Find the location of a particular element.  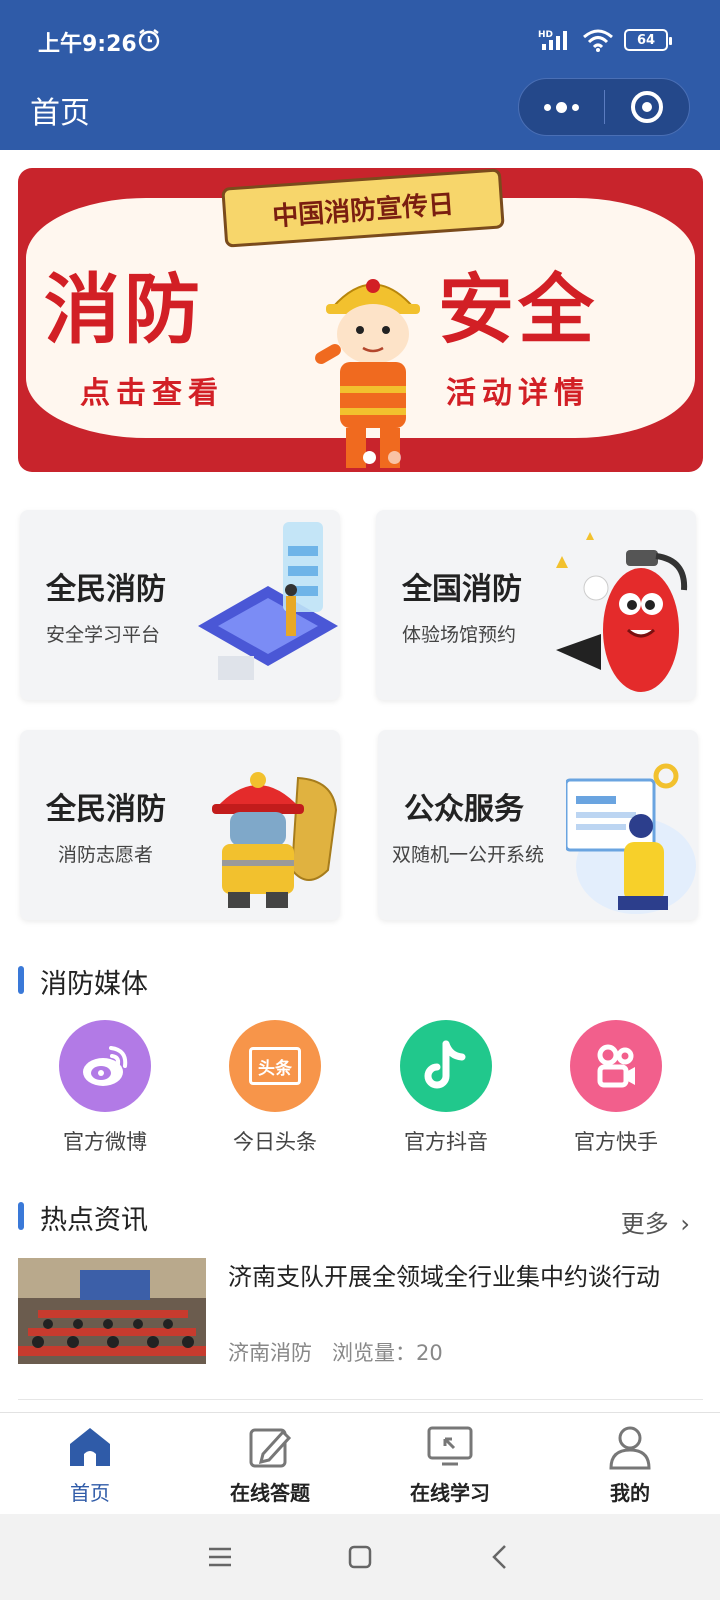

card-subtitle: 双随机一公开系统 is located at coordinates (468, 855).